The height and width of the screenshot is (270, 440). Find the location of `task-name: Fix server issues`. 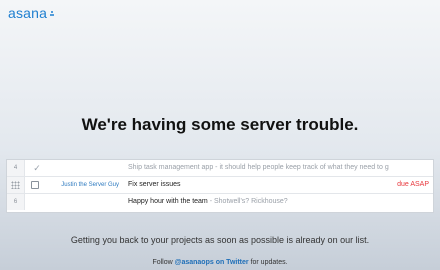

task-name: Fix server issues is located at coordinates (154, 184).